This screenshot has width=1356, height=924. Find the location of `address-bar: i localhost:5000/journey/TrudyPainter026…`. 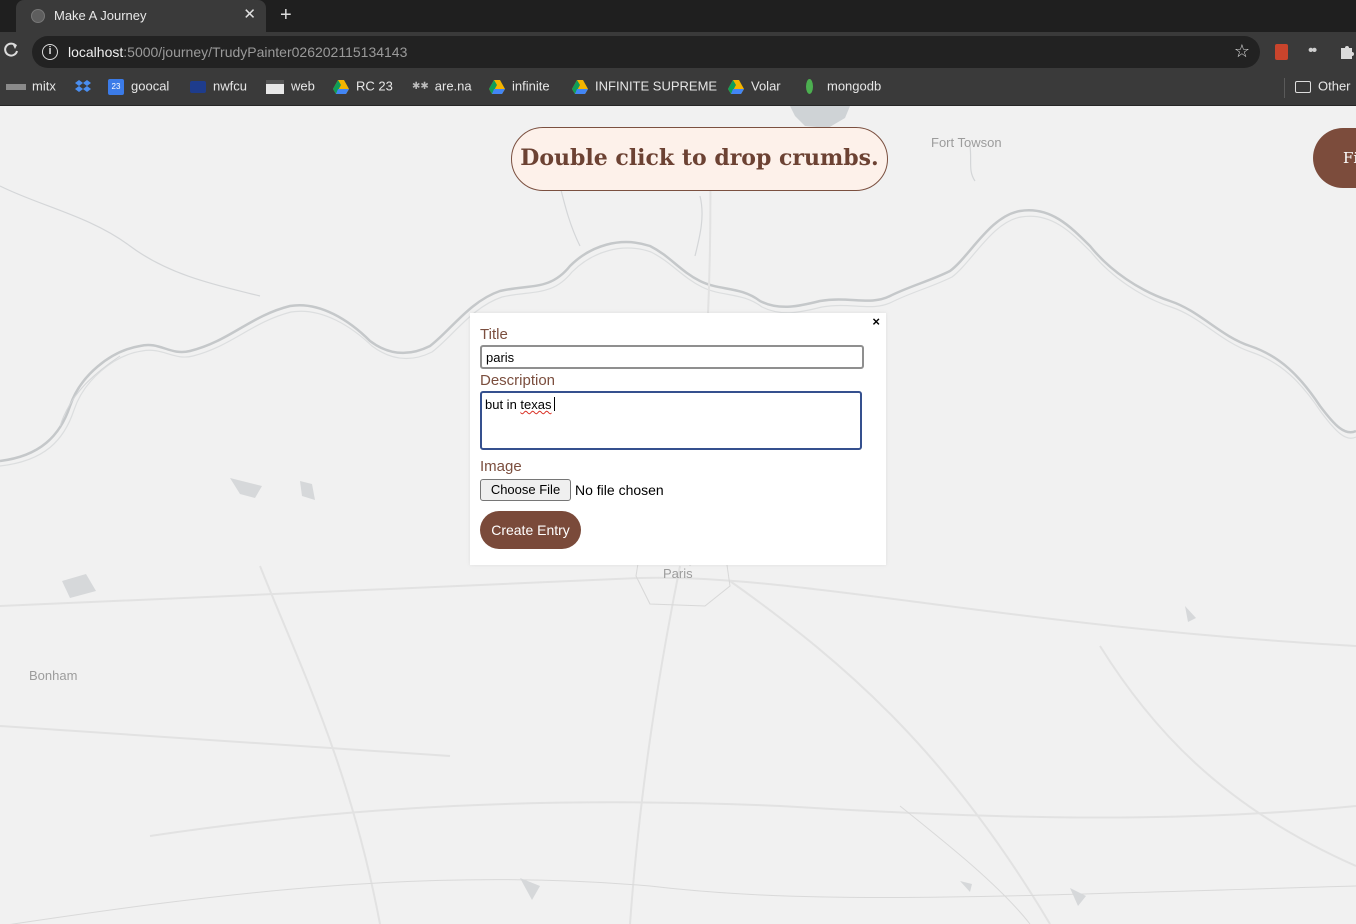

address-bar: i localhost:5000/journey/TrudyPainter026… is located at coordinates (646, 52).